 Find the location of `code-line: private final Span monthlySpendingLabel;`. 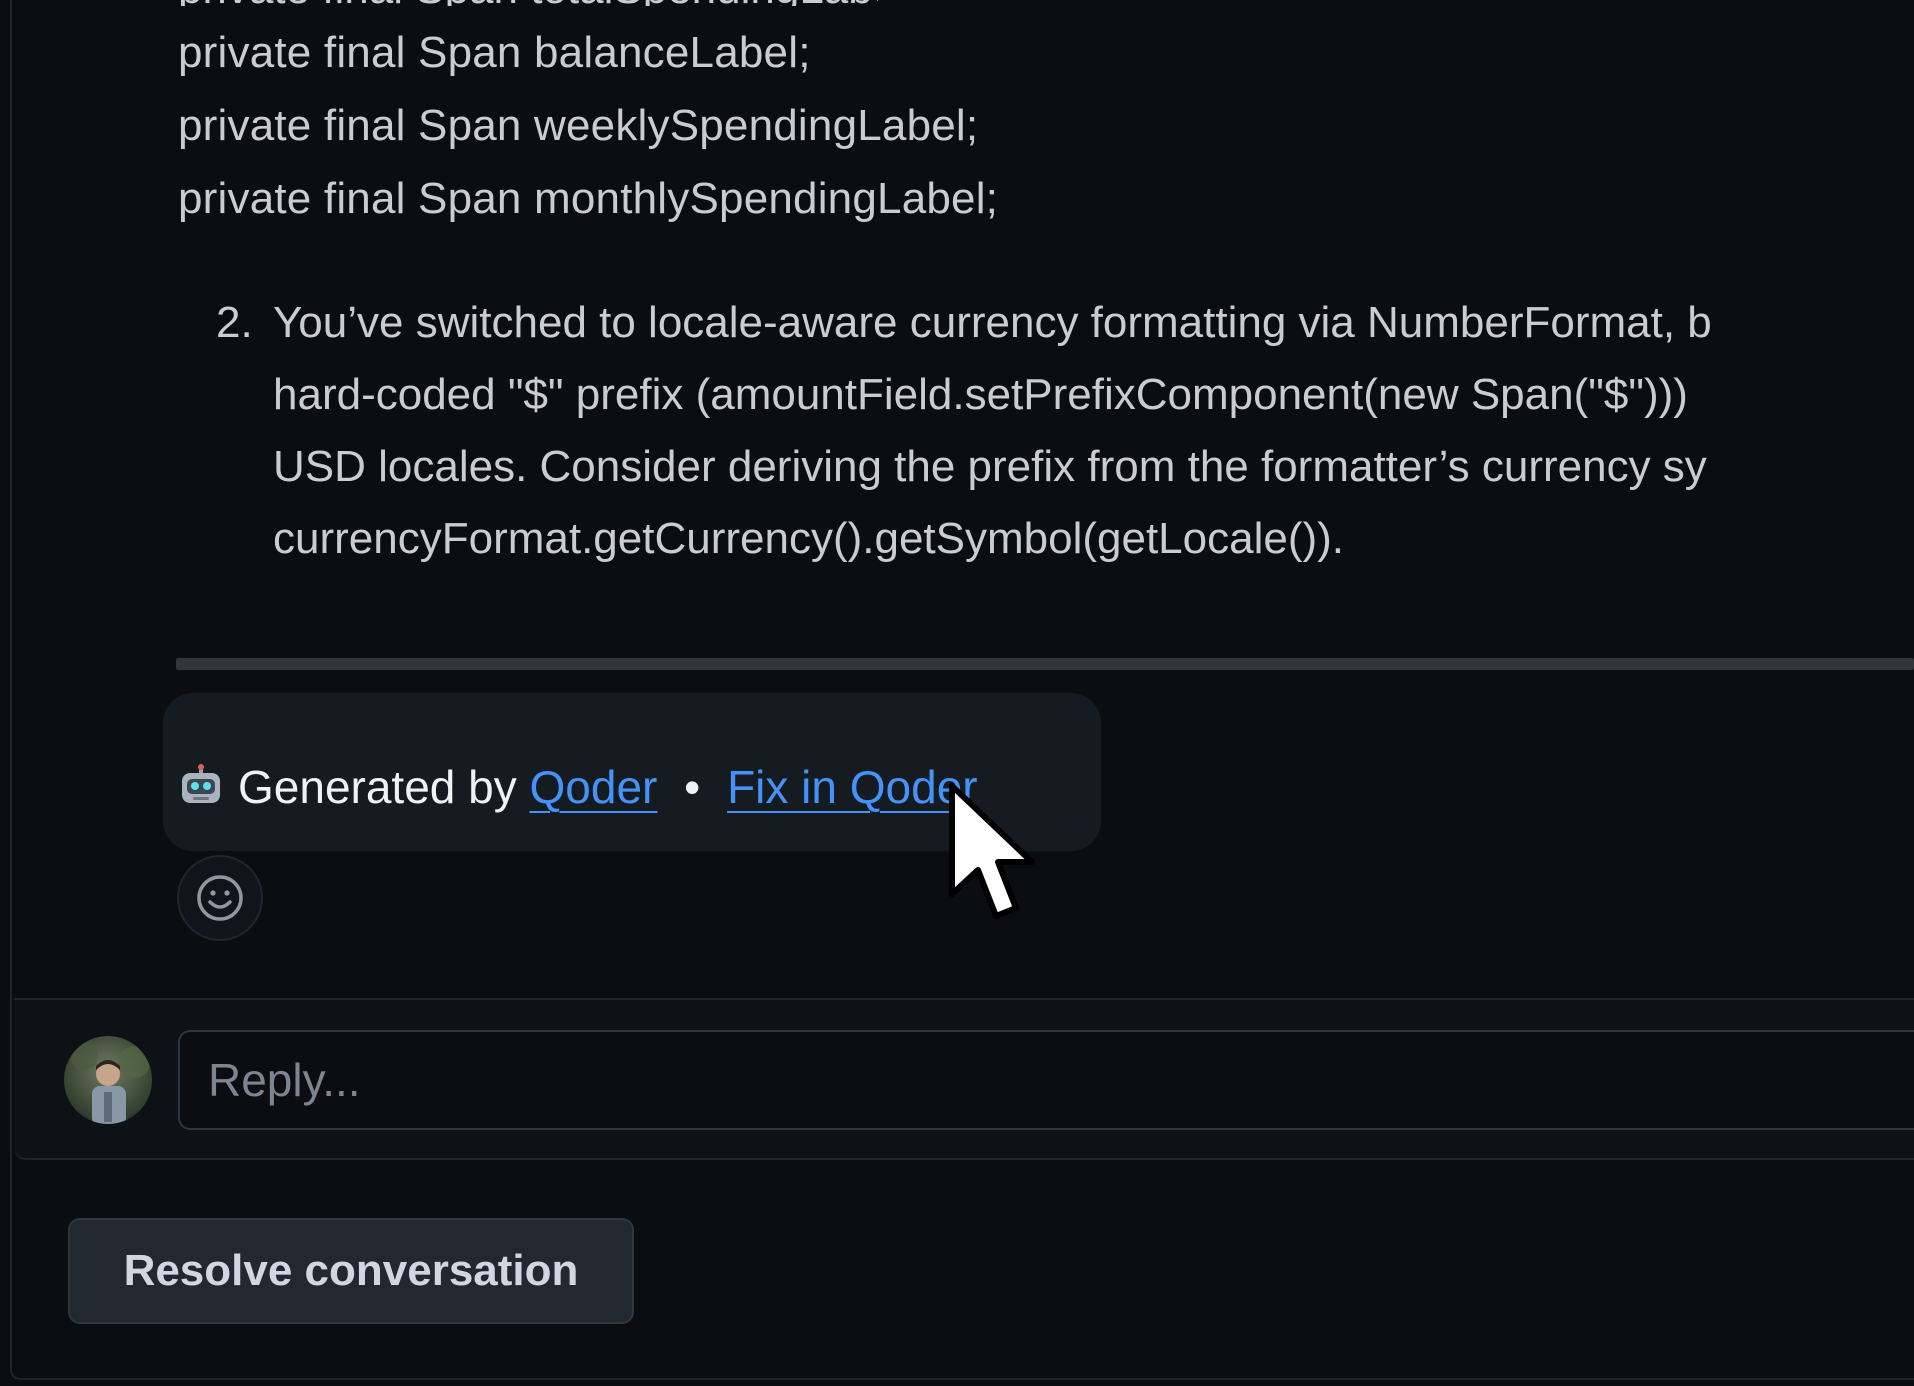

code-line: private final Span monthlySpendingLabel; is located at coordinates (588, 198).